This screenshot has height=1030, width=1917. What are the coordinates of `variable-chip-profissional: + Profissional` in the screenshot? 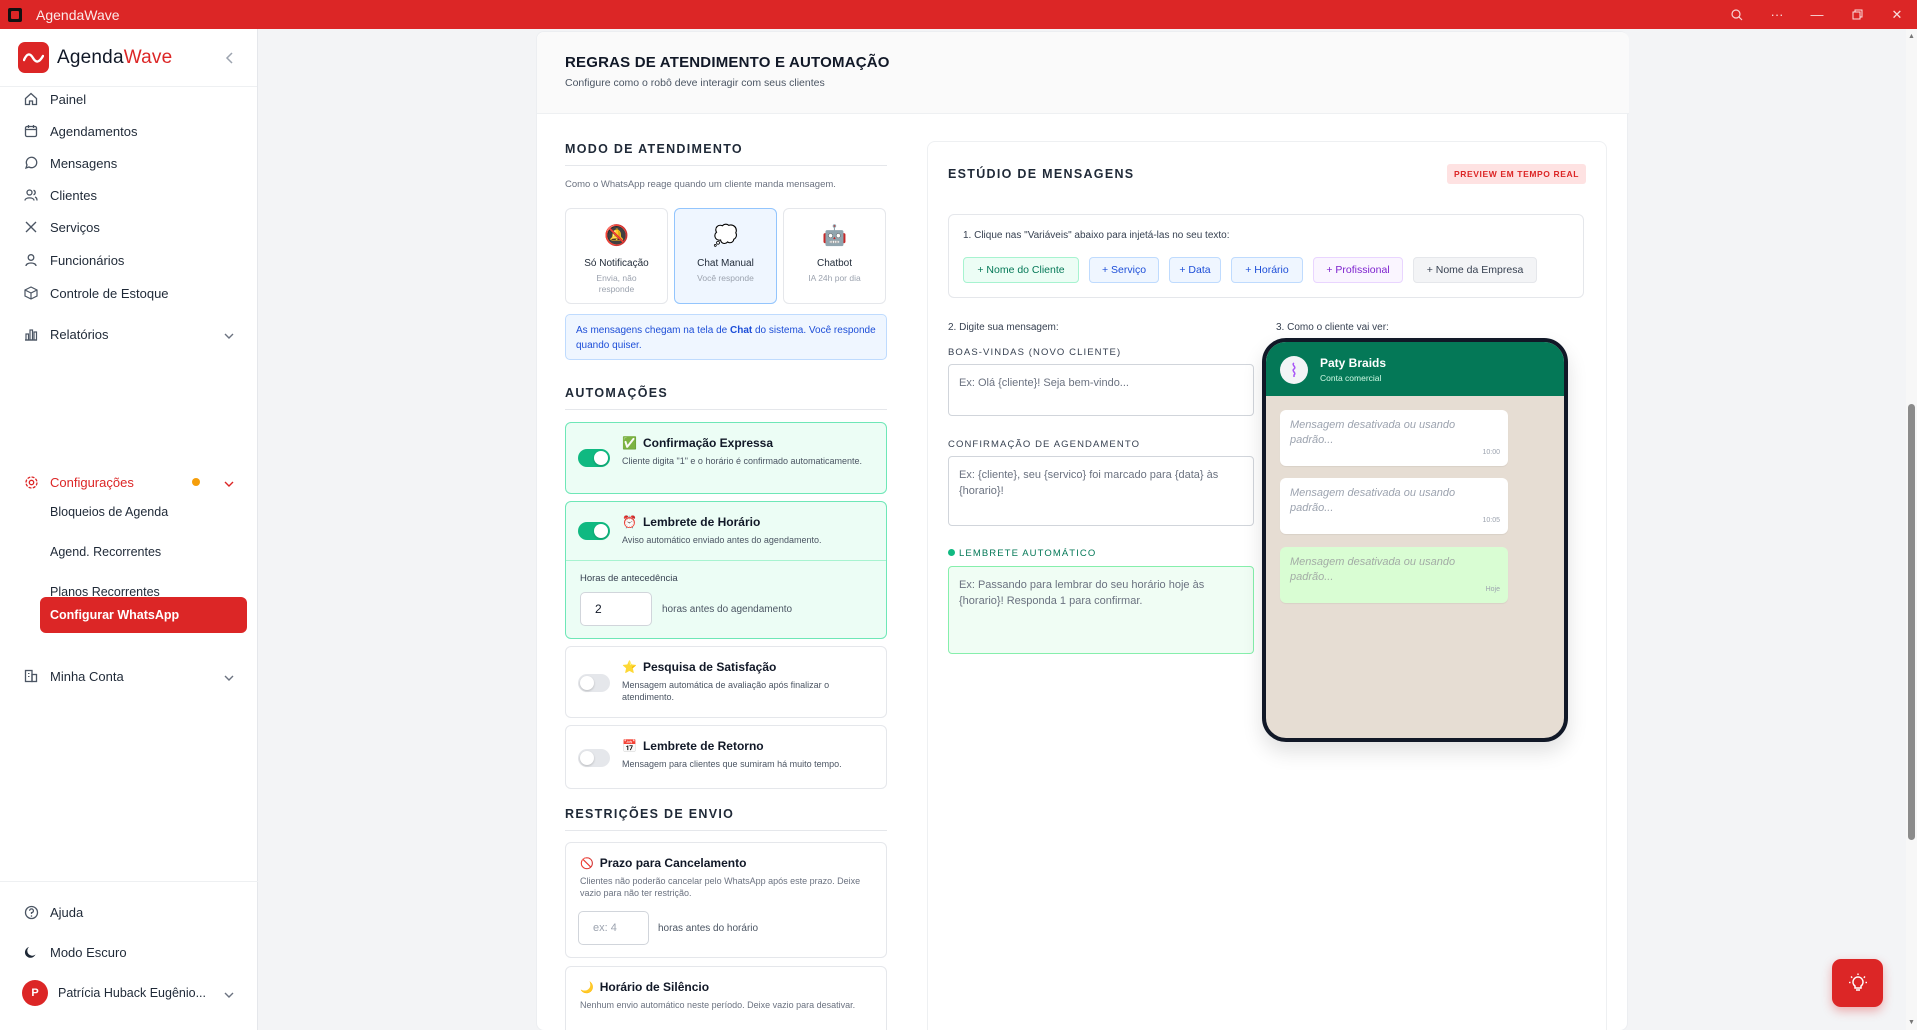 It's located at (1358, 270).